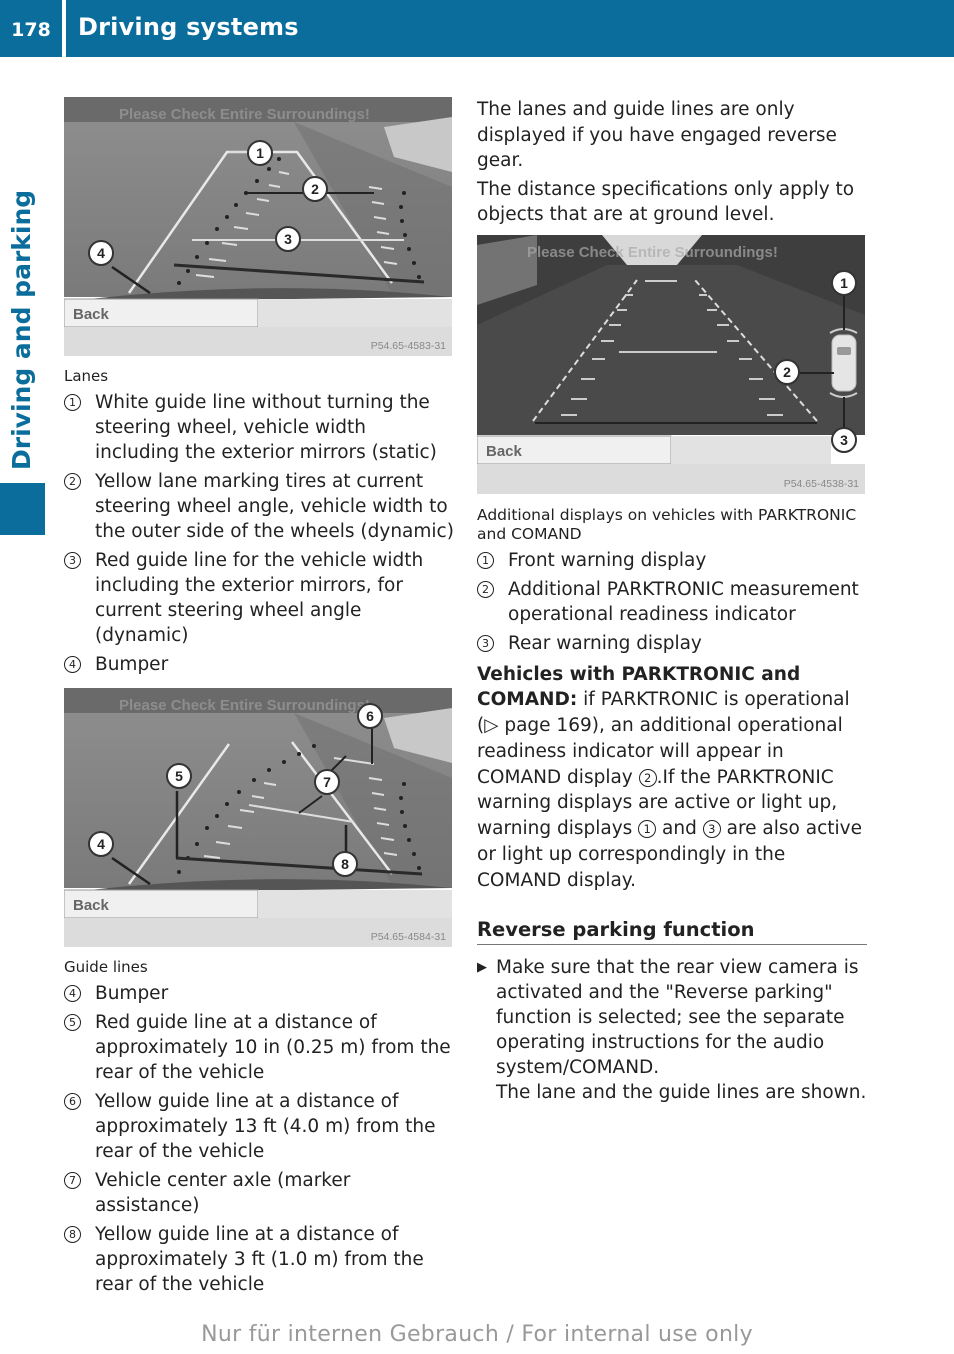  I want to click on legend-item: 1 Front warning display, so click(672, 560).